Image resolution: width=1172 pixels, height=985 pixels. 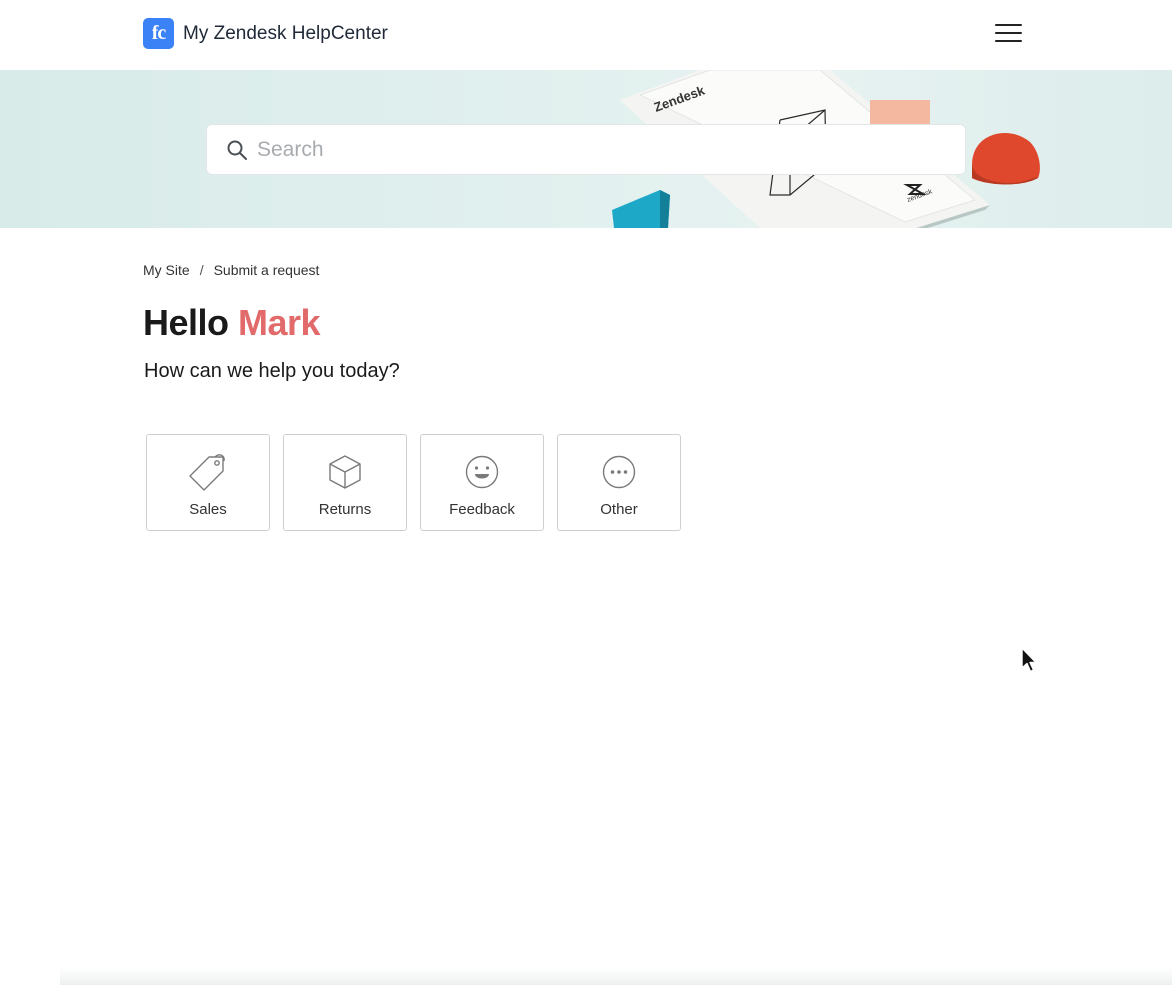 I want to click on brand: fc My Zendesk HelpCenter, so click(x=265, y=33).